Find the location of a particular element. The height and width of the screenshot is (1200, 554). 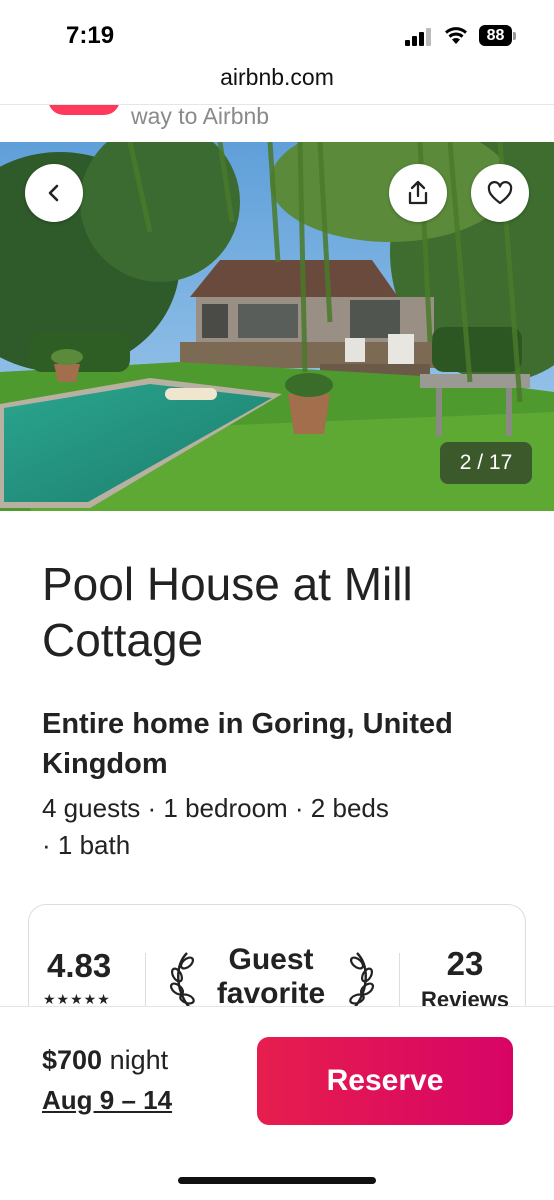

back-button is located at coordinates (54, 193).